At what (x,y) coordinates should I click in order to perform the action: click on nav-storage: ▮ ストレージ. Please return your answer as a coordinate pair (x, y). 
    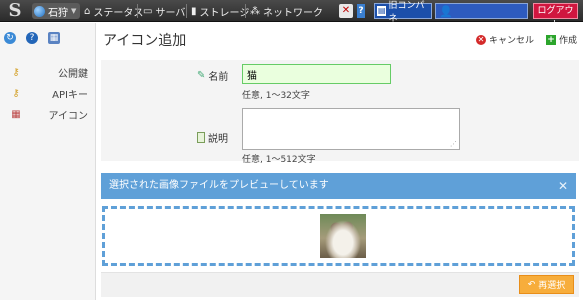
    Looking at the image, I should click on (220, 11).